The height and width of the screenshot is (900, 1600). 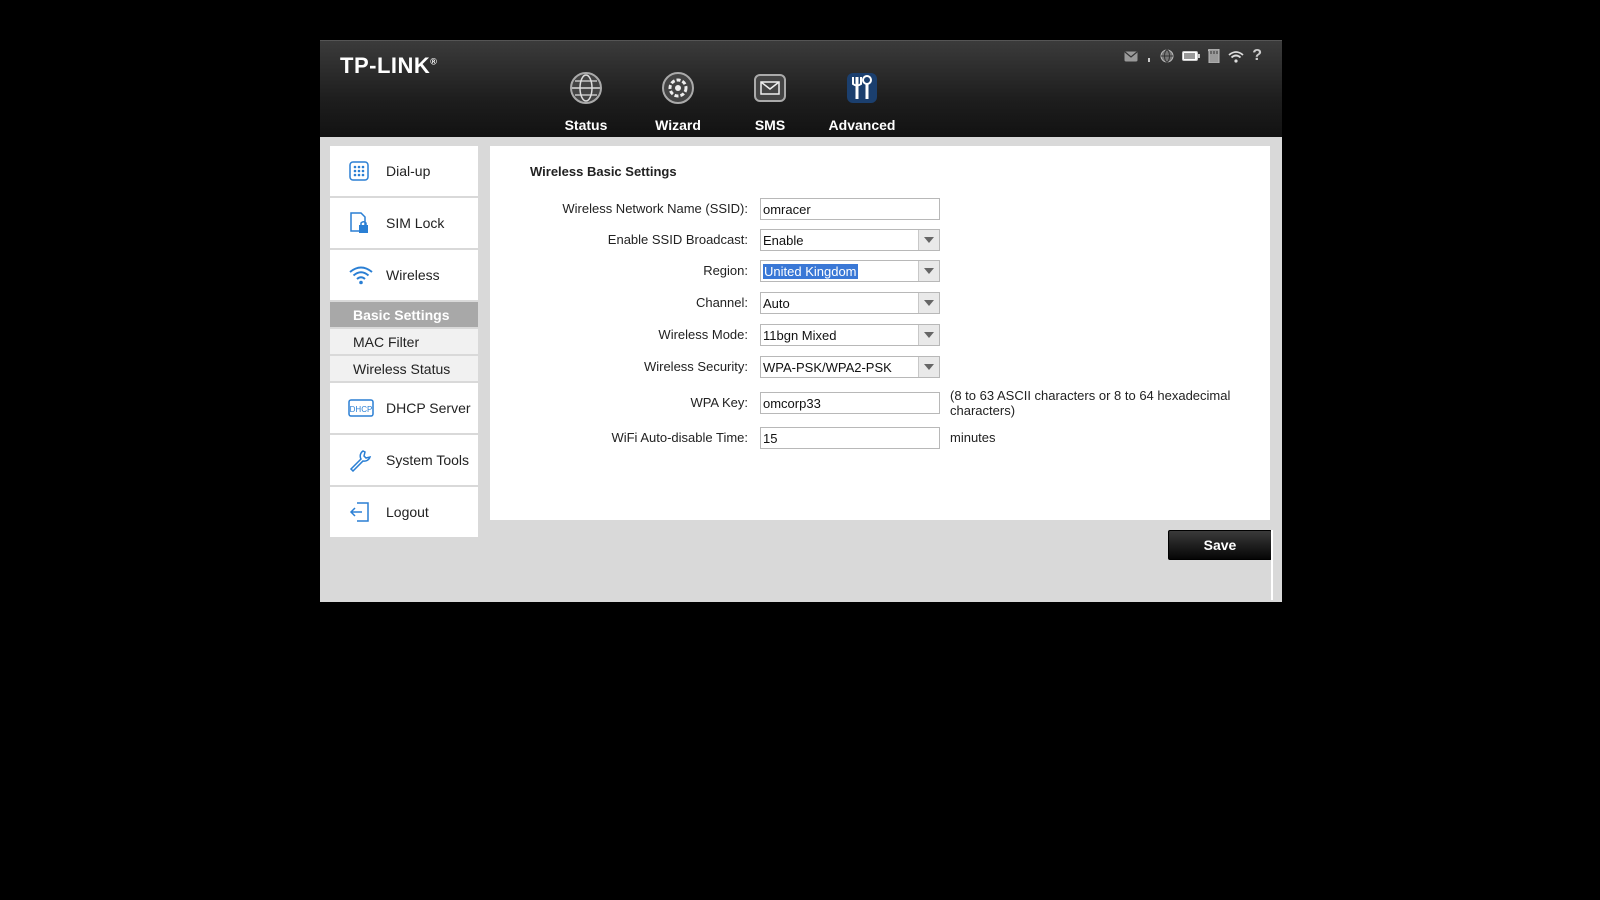 What do you see at coordinates (434, 61) in the screenshot?
I see `brand-mark: ®` at bounding box center [434, 61].